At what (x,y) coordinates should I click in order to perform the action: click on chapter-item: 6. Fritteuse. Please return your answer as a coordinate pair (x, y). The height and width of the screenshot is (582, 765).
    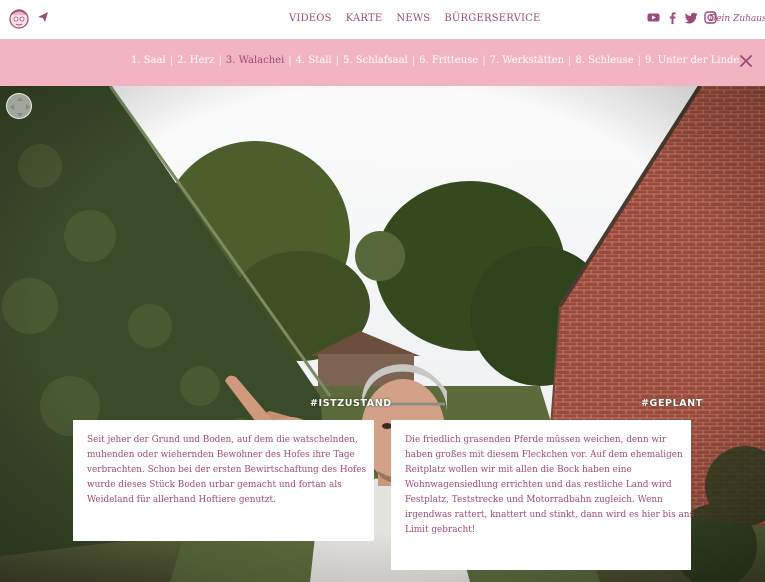
    Looking at the image, I should click on (448, 60).